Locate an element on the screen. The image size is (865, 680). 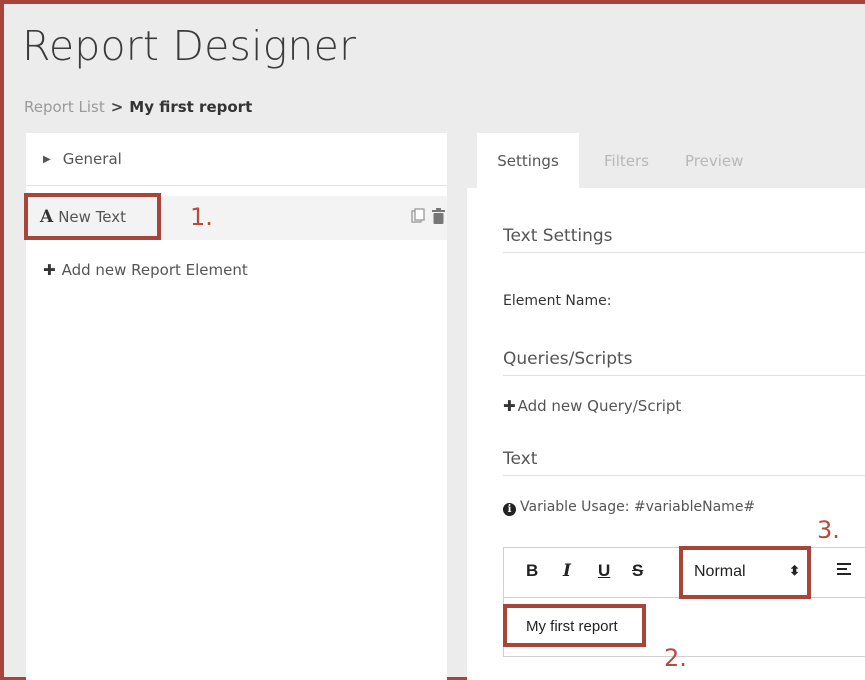
annotation-number-2: 2. is located at coordinates (675, 658).